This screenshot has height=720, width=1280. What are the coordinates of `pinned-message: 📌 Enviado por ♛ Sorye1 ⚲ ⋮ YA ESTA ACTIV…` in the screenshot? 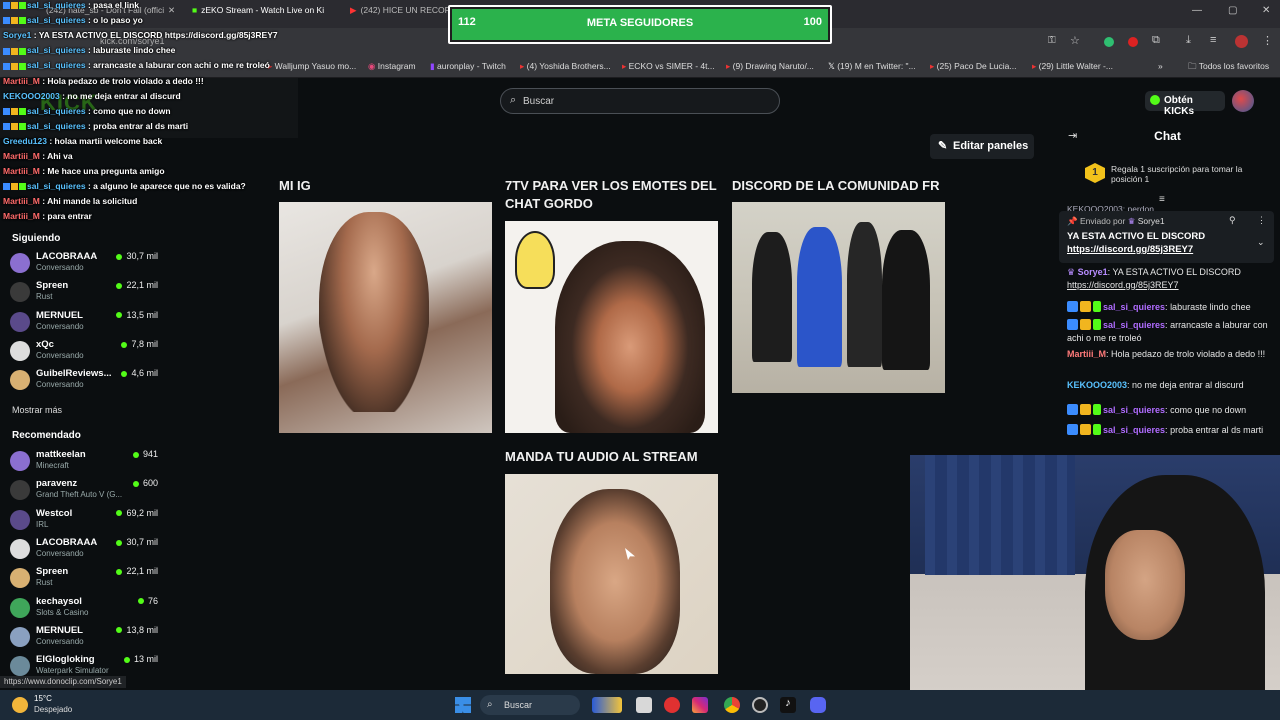 It's located at (1166, 237).